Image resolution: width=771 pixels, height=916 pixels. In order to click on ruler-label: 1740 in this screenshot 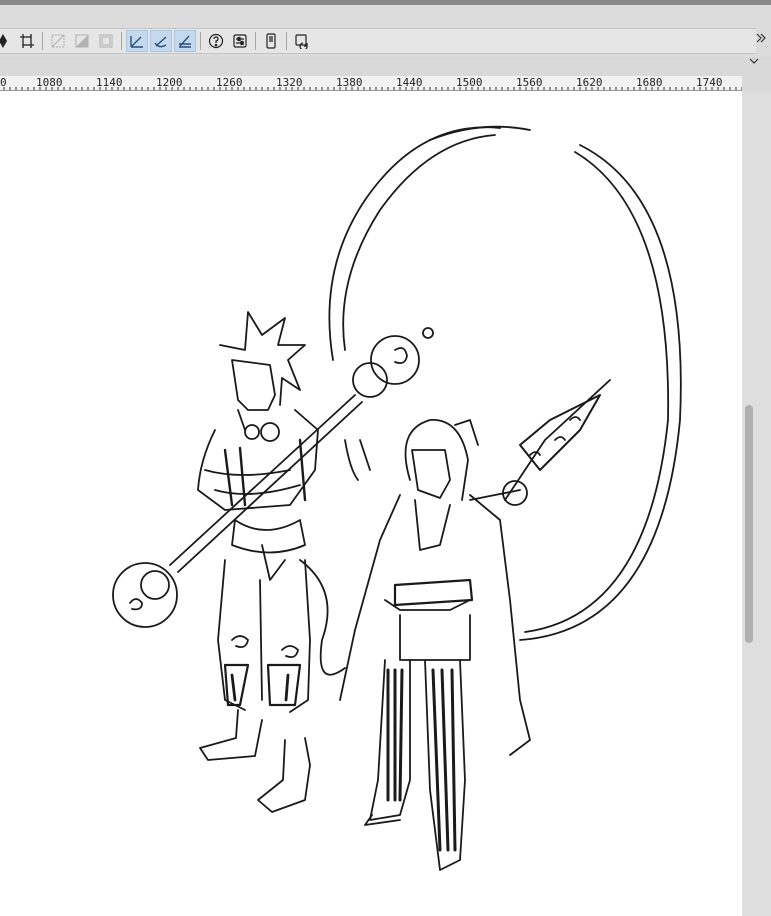, I will do `click(709, 82)`.